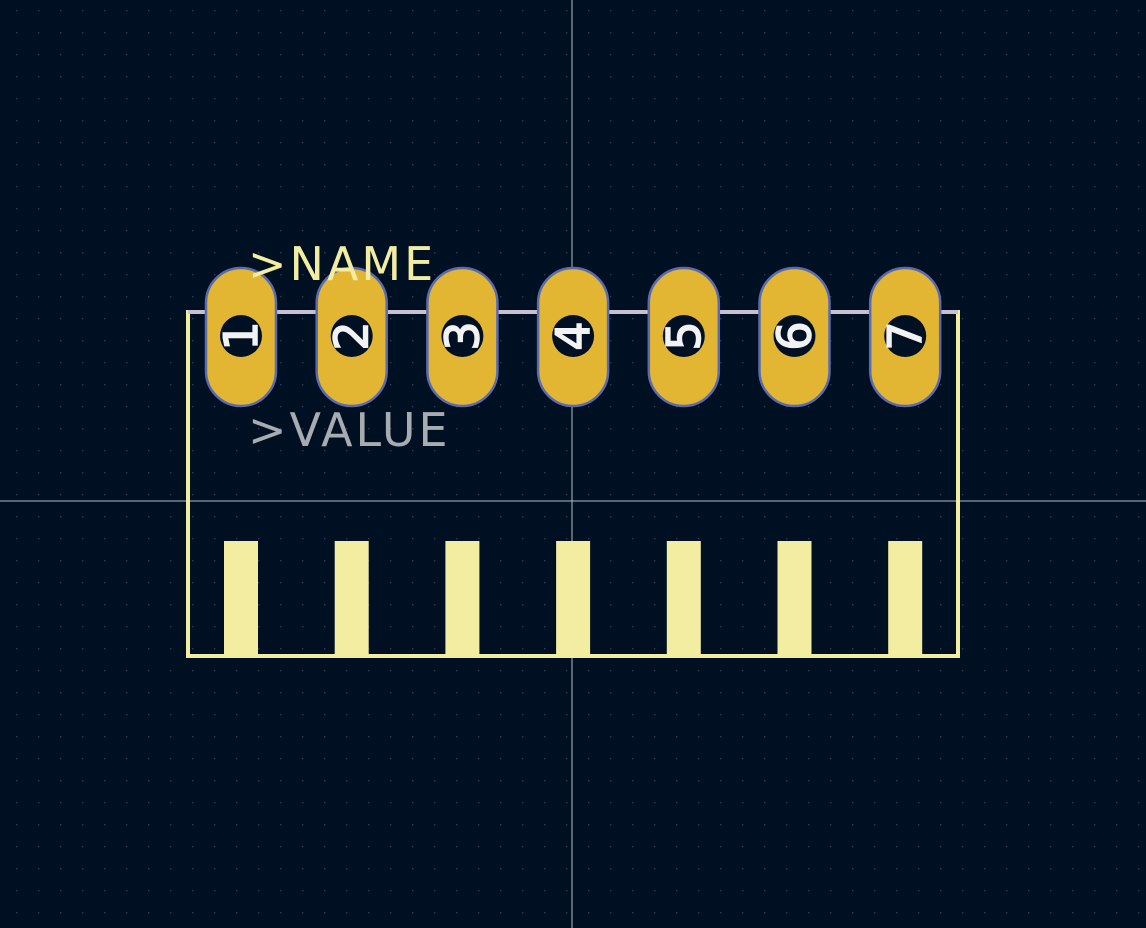 Image resolution: width=1146 pixels, height=928 pixels. I want to click on pad-number-label: 7, so click(905, 335).